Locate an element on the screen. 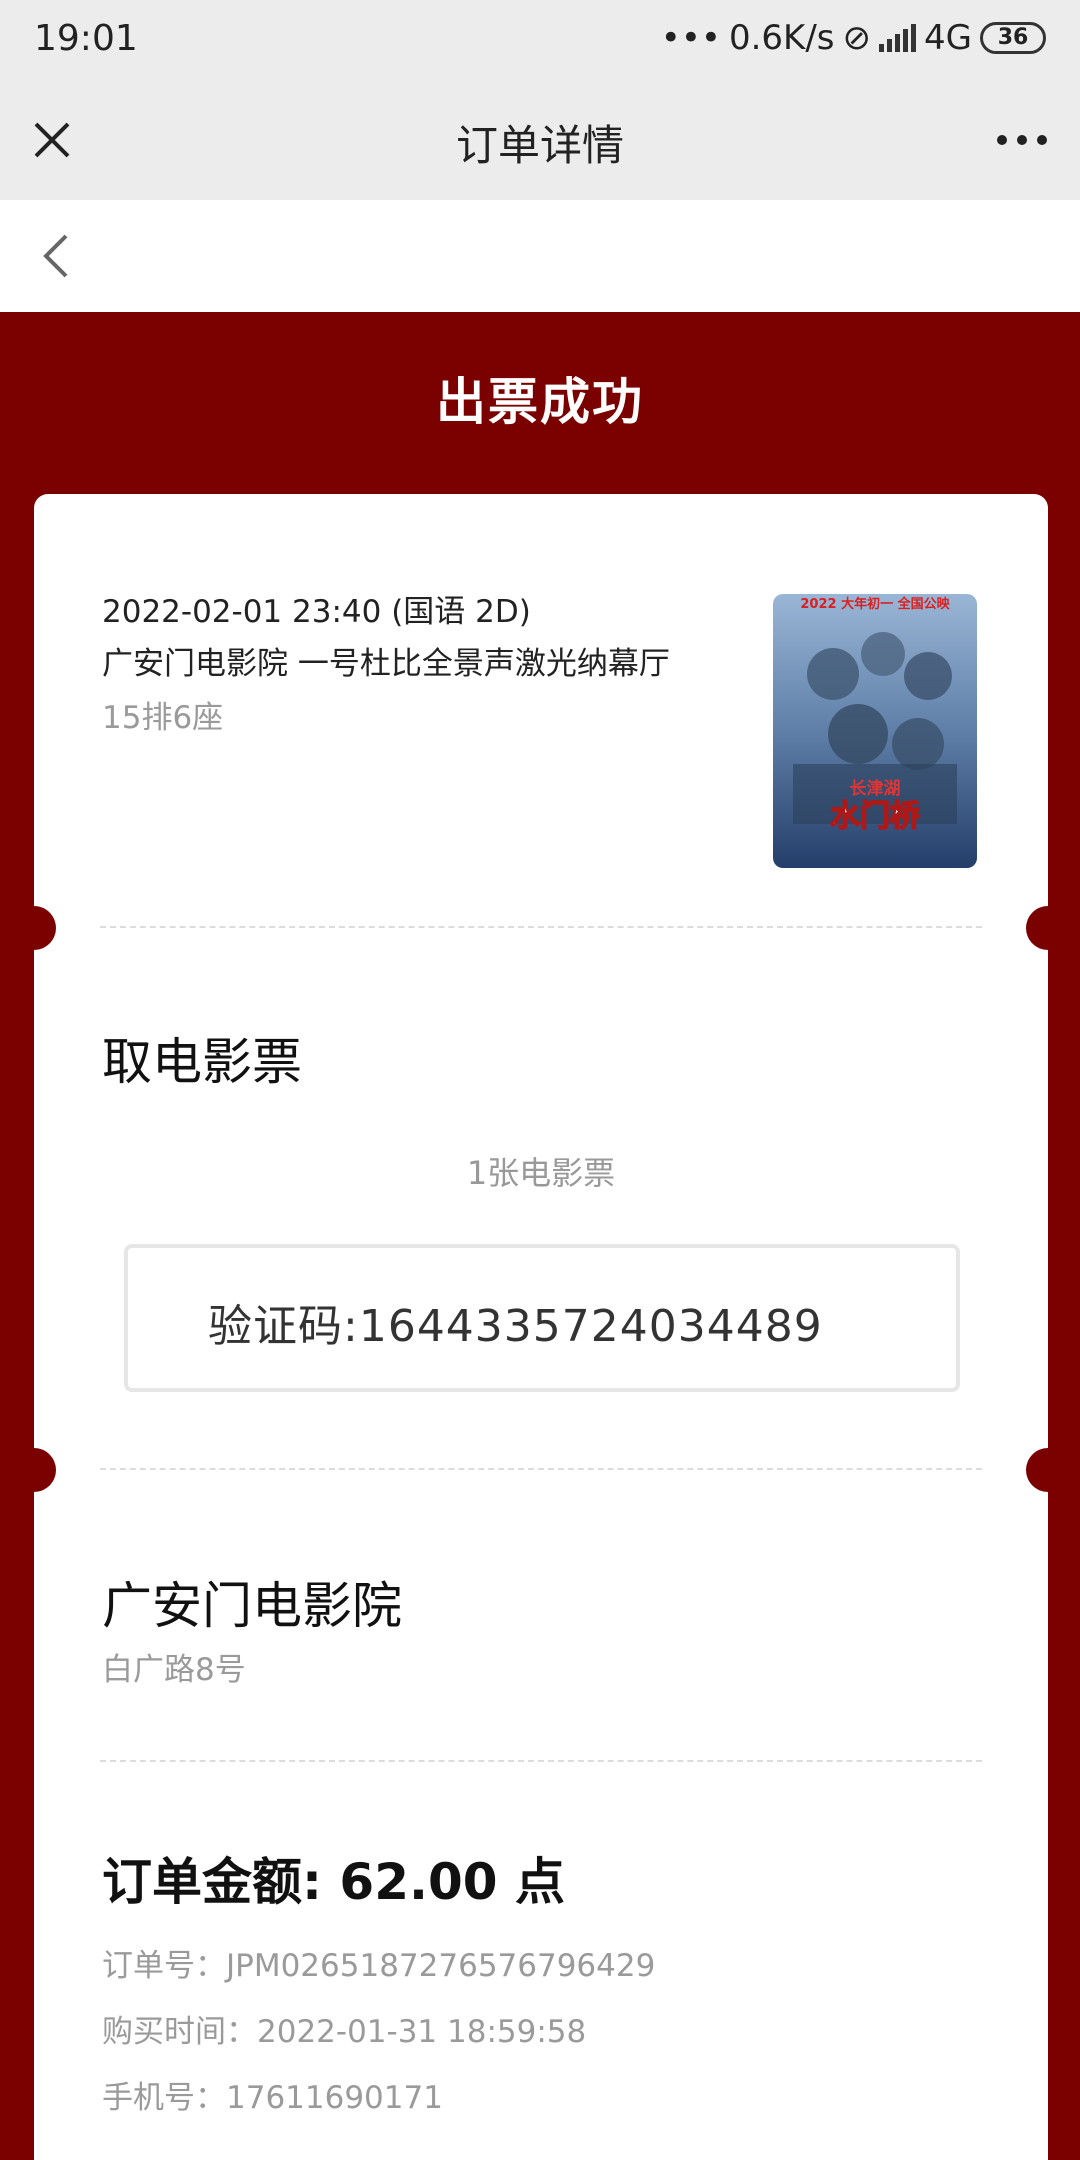  verification-code-value: 1644335724034489 is located at coordinates (590, 1326).